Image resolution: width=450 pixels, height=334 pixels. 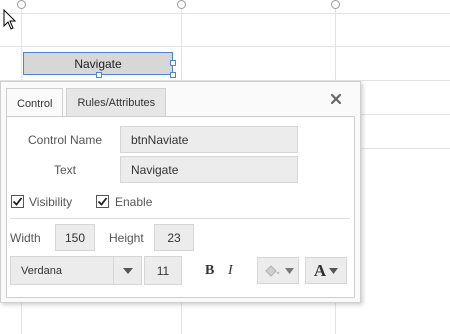 I want to click on font-size-field: 11, so click(x=163, y=270).